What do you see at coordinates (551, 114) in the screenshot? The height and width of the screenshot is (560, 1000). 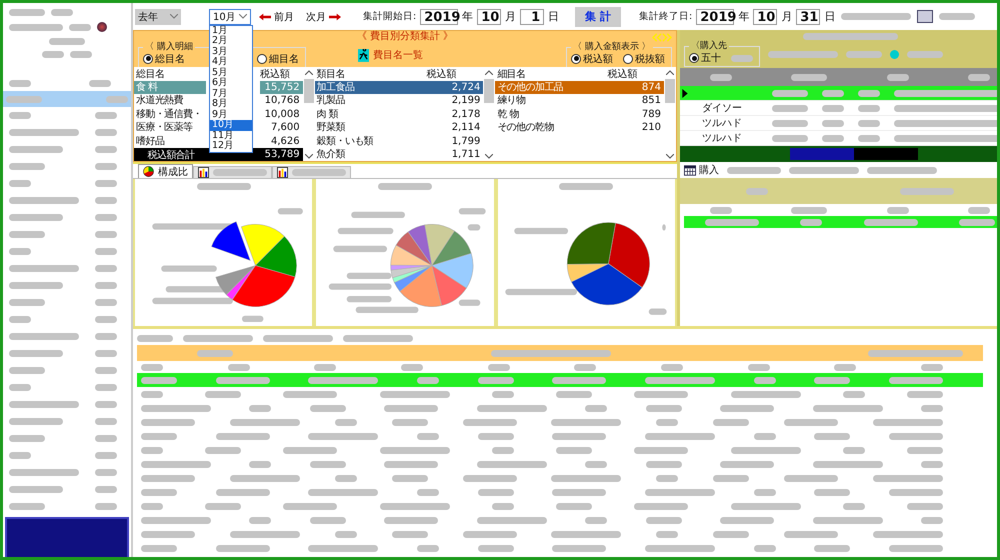 I see `category-cell: 乾 物` at bounding box center [551, 114].